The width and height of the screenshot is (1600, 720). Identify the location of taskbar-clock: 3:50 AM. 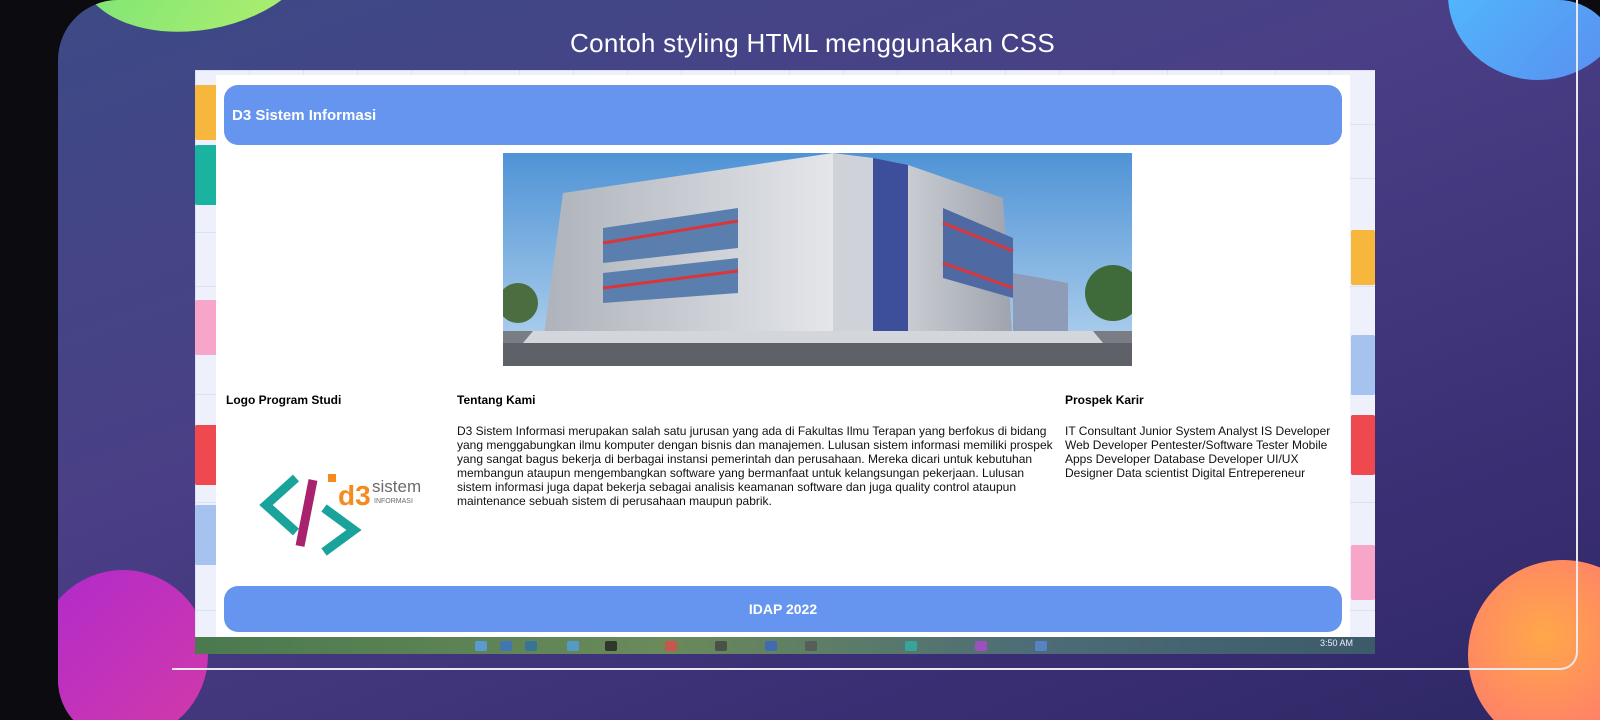
(1336, 643).